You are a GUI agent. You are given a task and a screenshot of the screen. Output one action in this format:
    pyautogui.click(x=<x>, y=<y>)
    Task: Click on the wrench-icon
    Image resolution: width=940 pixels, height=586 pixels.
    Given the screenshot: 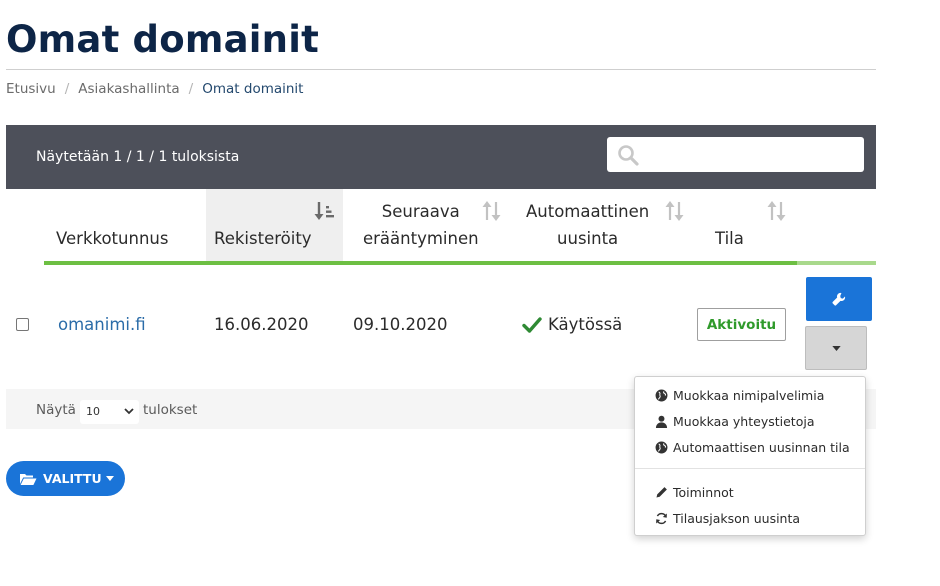 What is the action you would take?
    pyautogui.click(x=839, y=299)
    